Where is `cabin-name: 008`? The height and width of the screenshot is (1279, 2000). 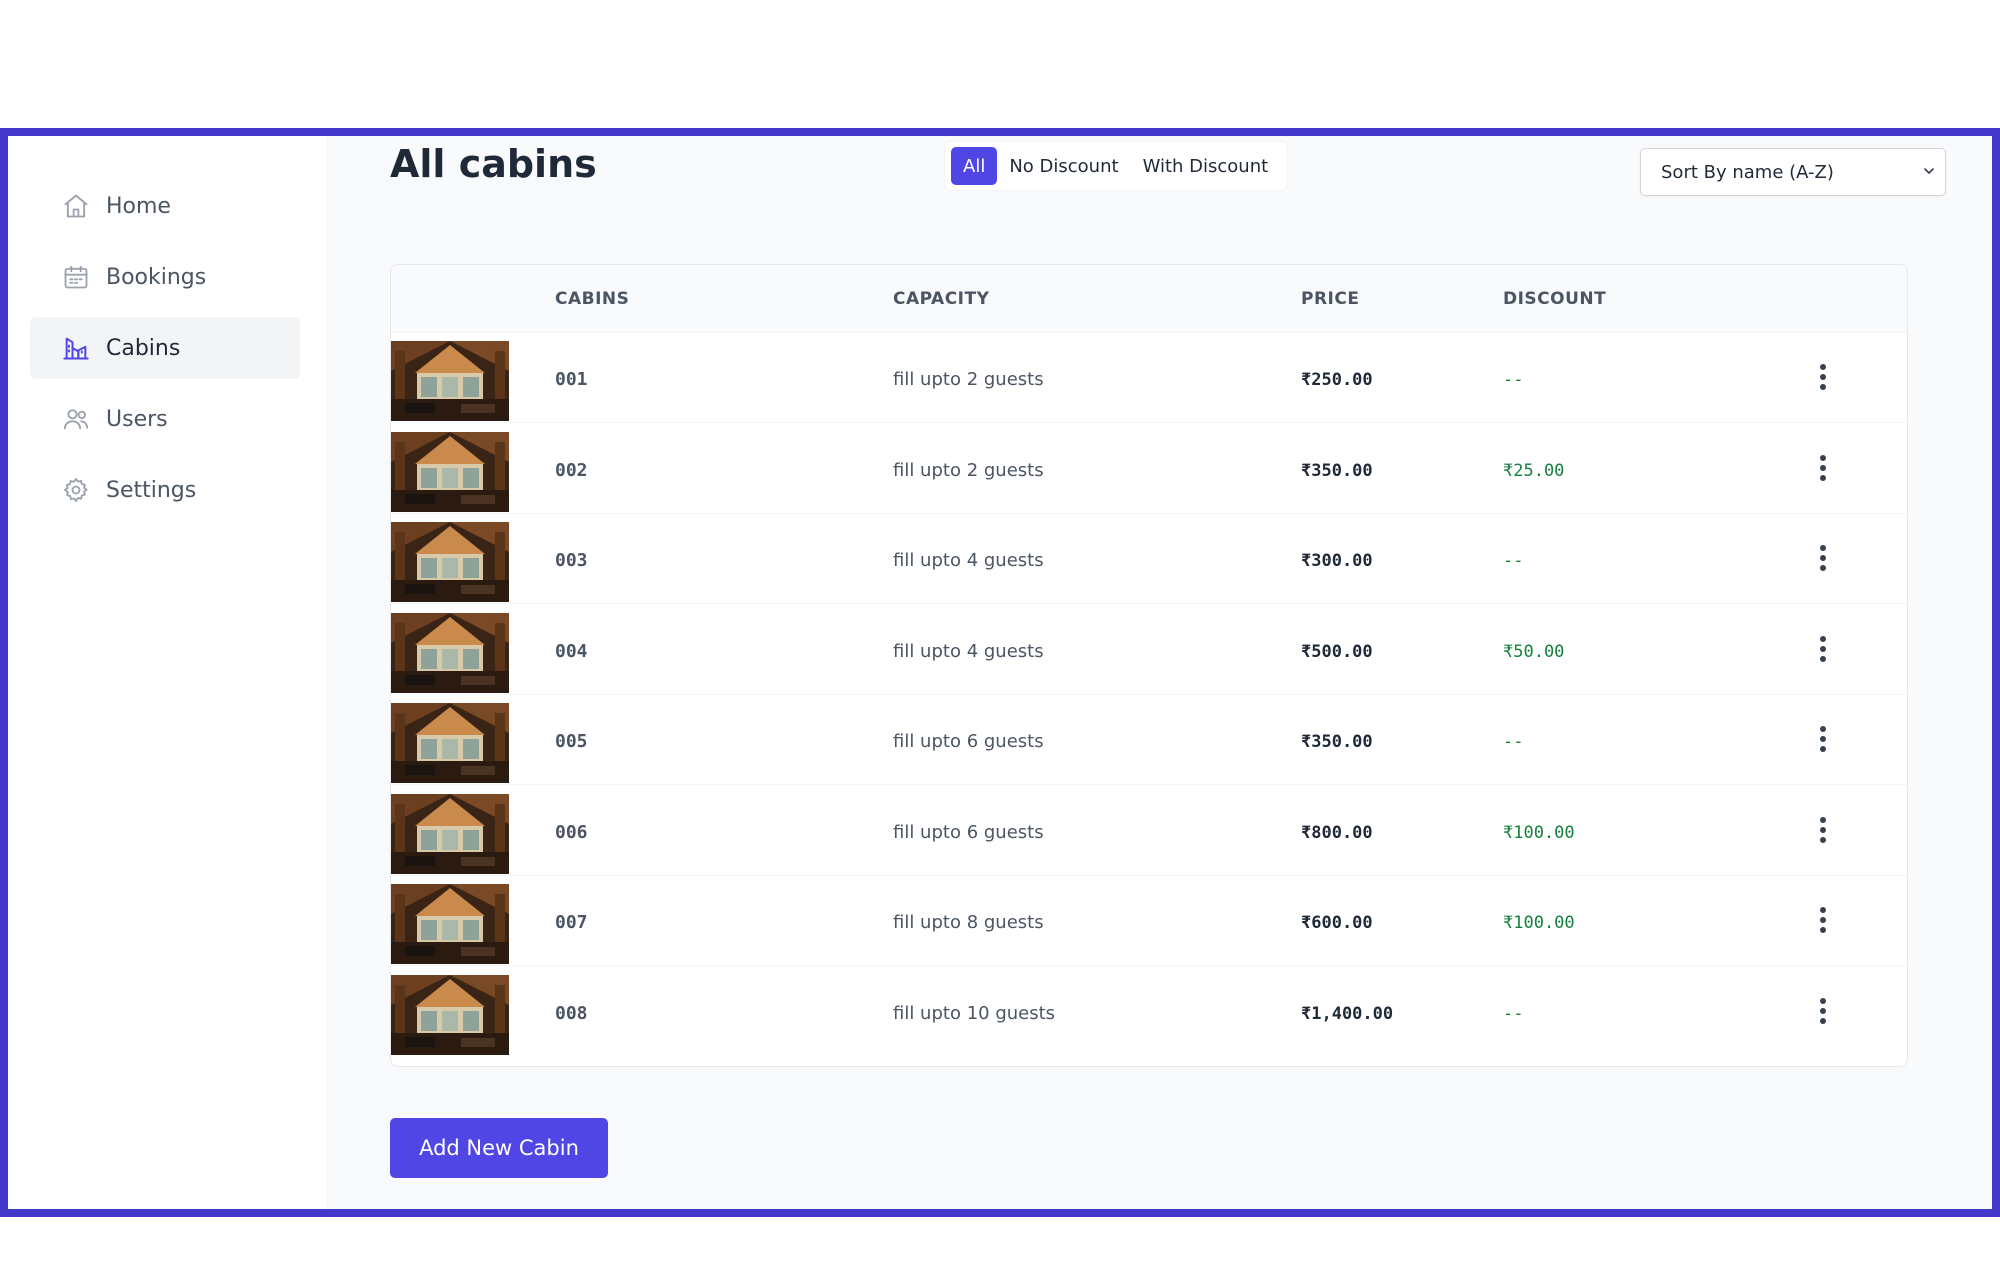 cabin-name: 008 is located at coordinates (571, 1013).